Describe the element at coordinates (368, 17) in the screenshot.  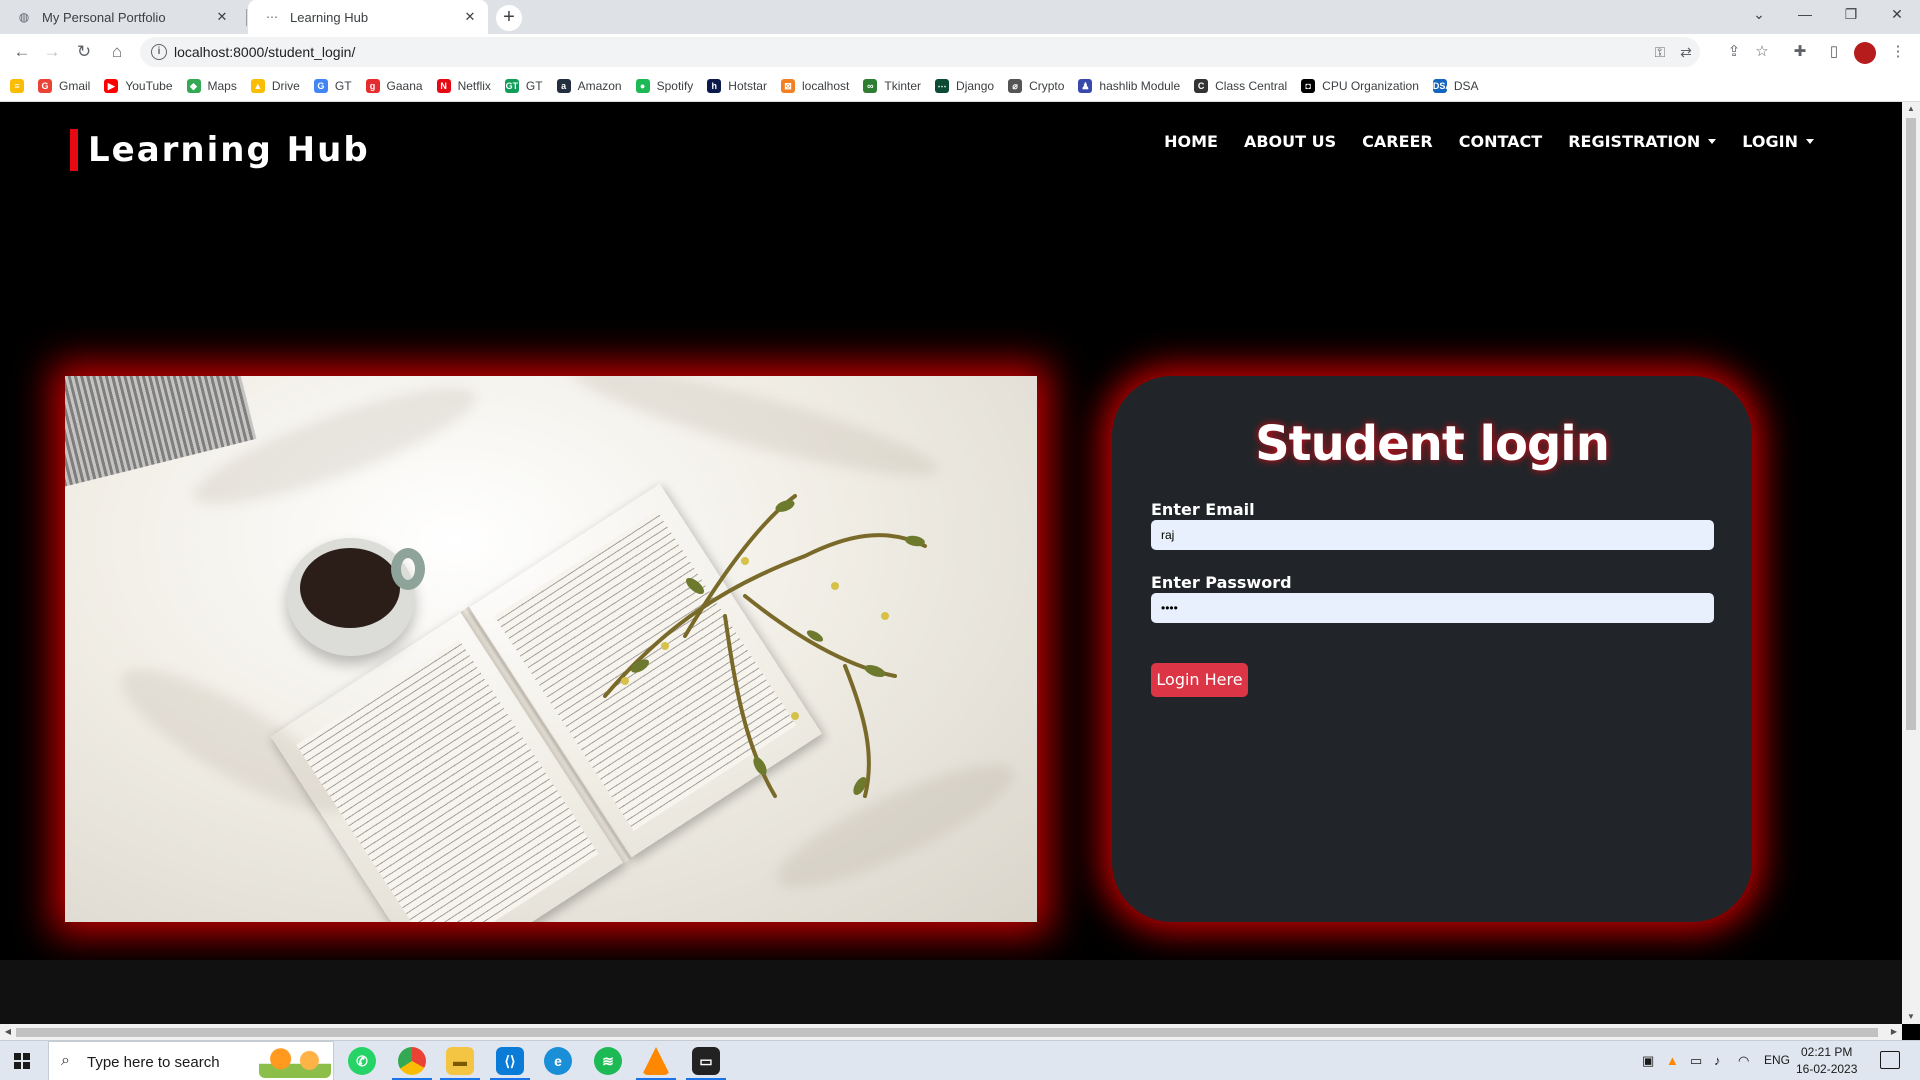
I see `tab-learning-hub: ⋯ Learning Hub ✕` at that location.